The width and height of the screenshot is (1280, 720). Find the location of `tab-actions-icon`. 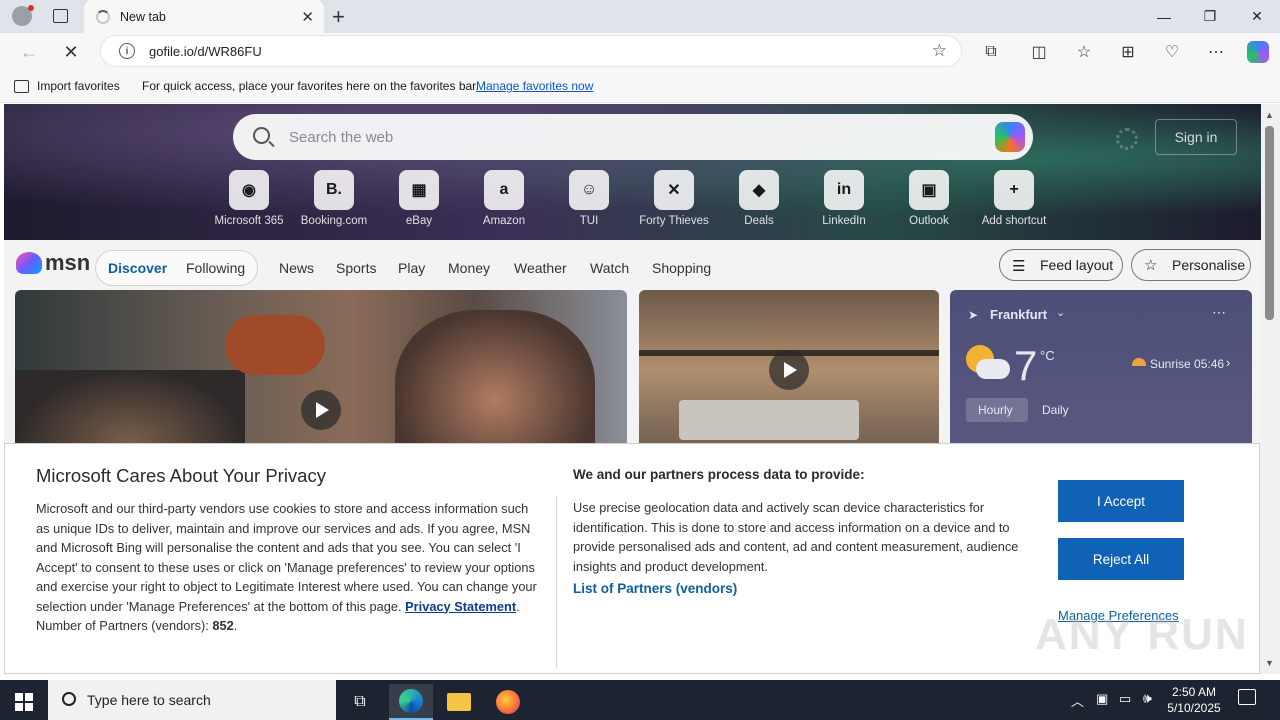

tab-actions-icon is located at coordinates (60, 16).